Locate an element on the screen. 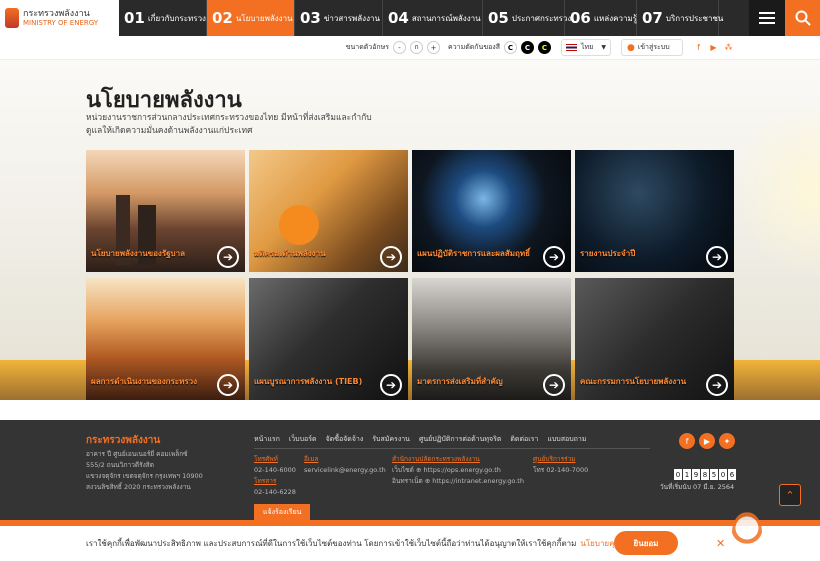 Image resolution: width=820 pixels, height=561 pixels. contrast-label: ความตัดกันของสี is located at coordinates (474, 47).